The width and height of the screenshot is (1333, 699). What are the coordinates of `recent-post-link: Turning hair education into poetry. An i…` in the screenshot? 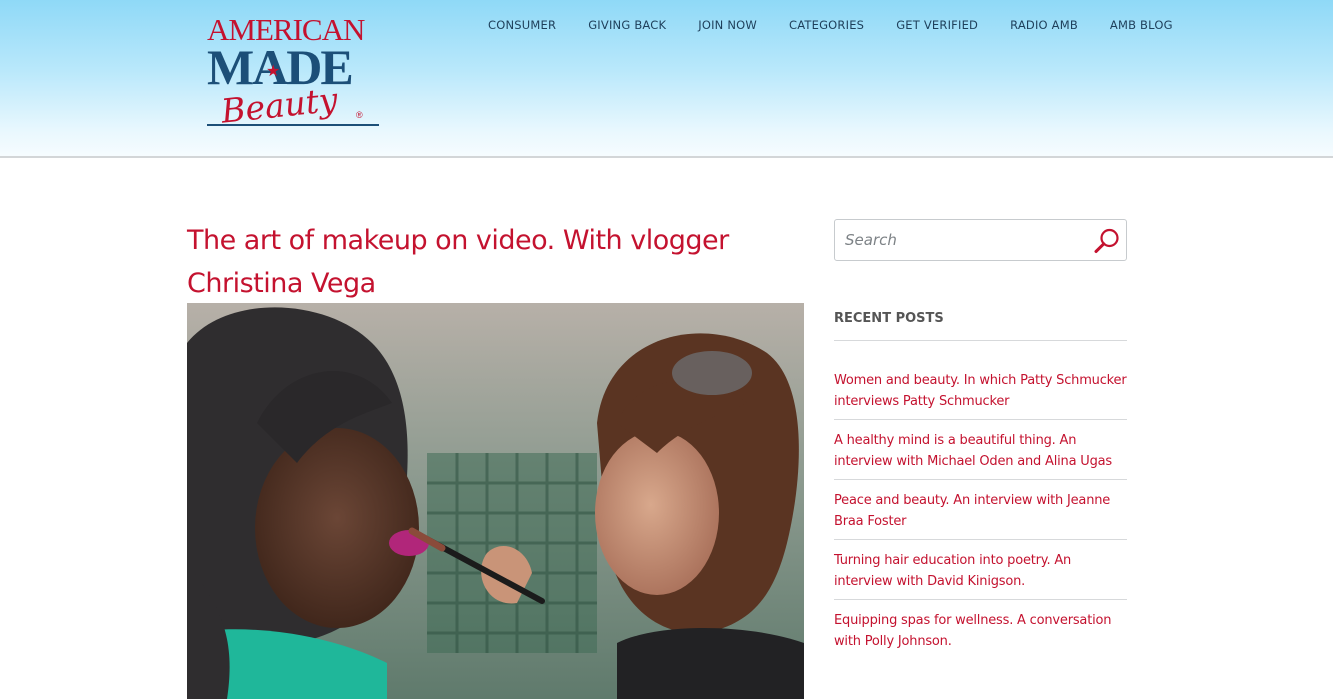 It's located at (980, 571).